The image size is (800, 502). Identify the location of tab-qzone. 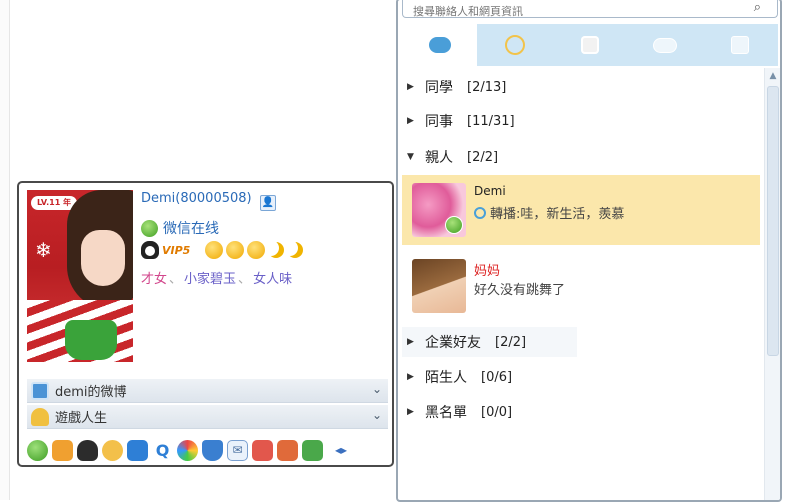
(514, 45).